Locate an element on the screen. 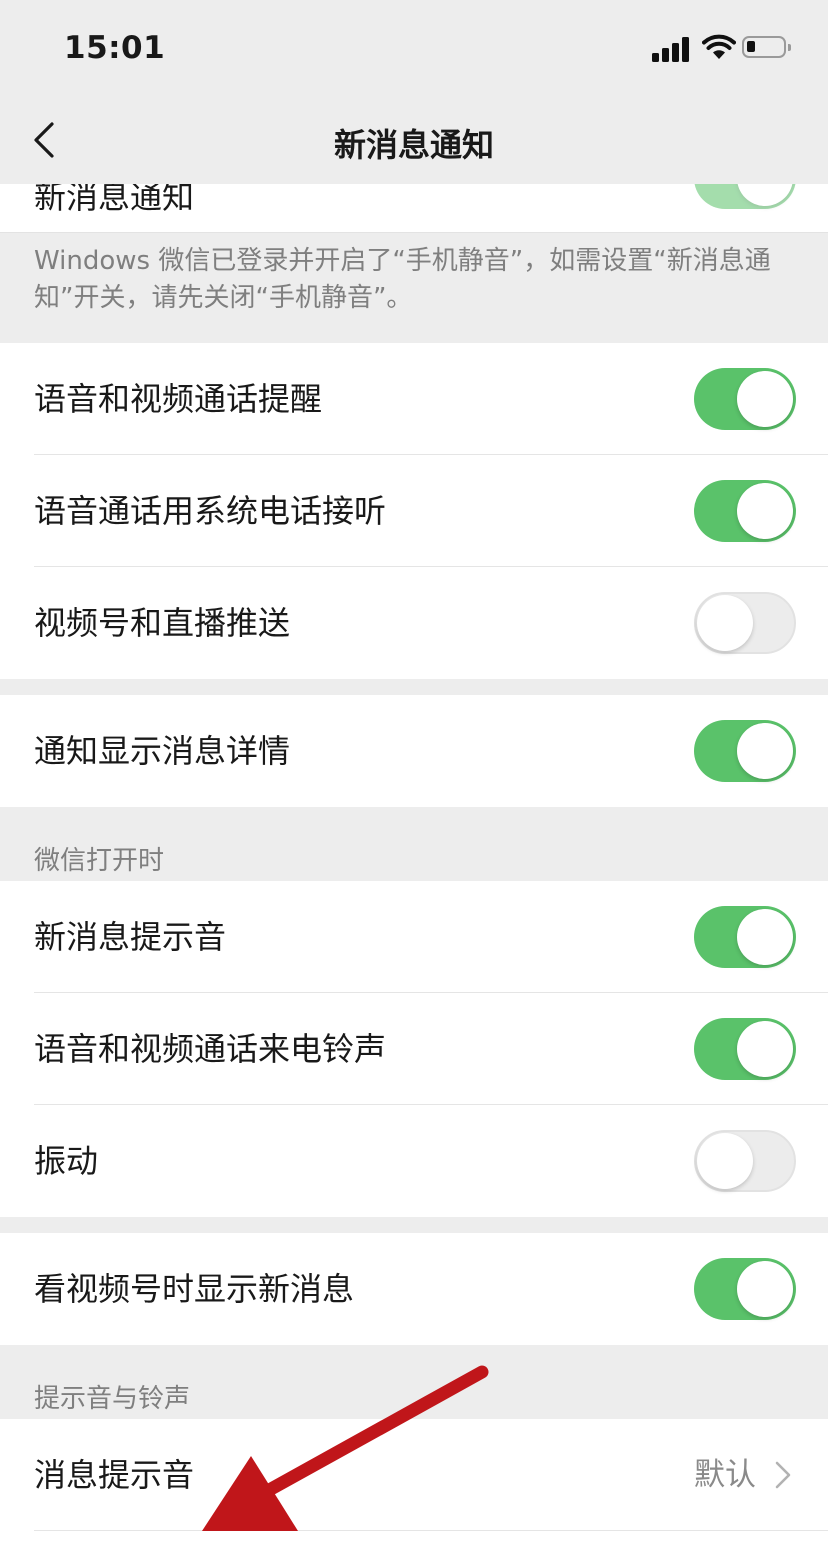 The height and width of the screenshot is (1559, 828). settings-row: 振动 is located at coordinates (414, 1161).